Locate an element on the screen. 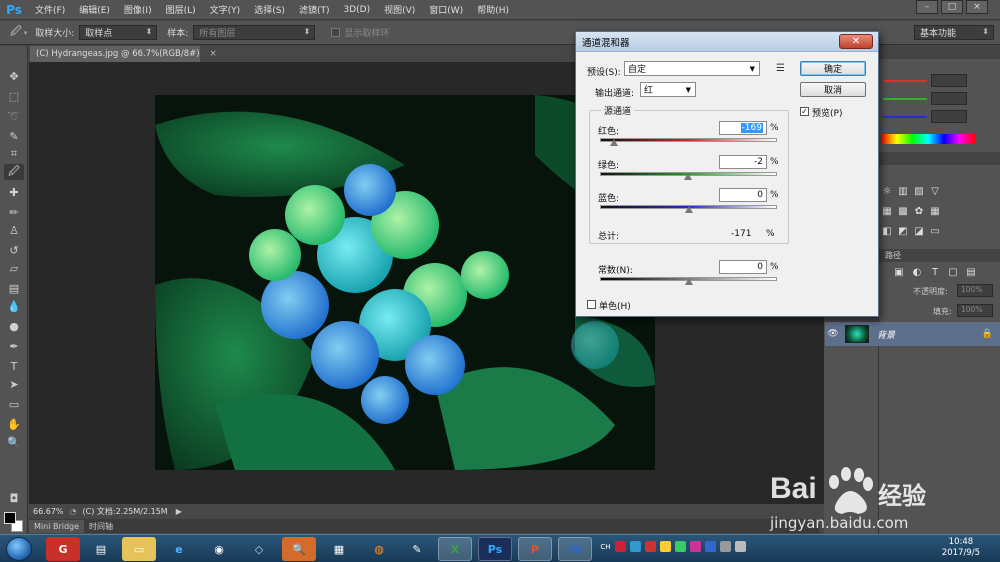 The width and height of the screenshot is (1000, 562). language-indicator: CH is located at coordinates (605, 546).